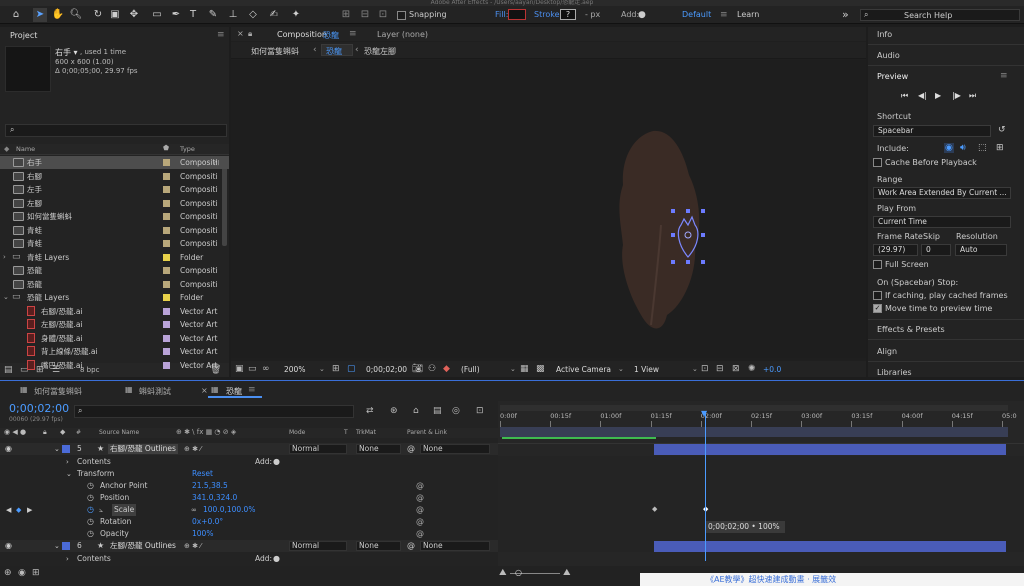 This screenshot has width=1024, height=586. What do you see at coordinates (187, 149) in the screenshot?
I see `column-header-type: Type` at bounding box center [187, 149].